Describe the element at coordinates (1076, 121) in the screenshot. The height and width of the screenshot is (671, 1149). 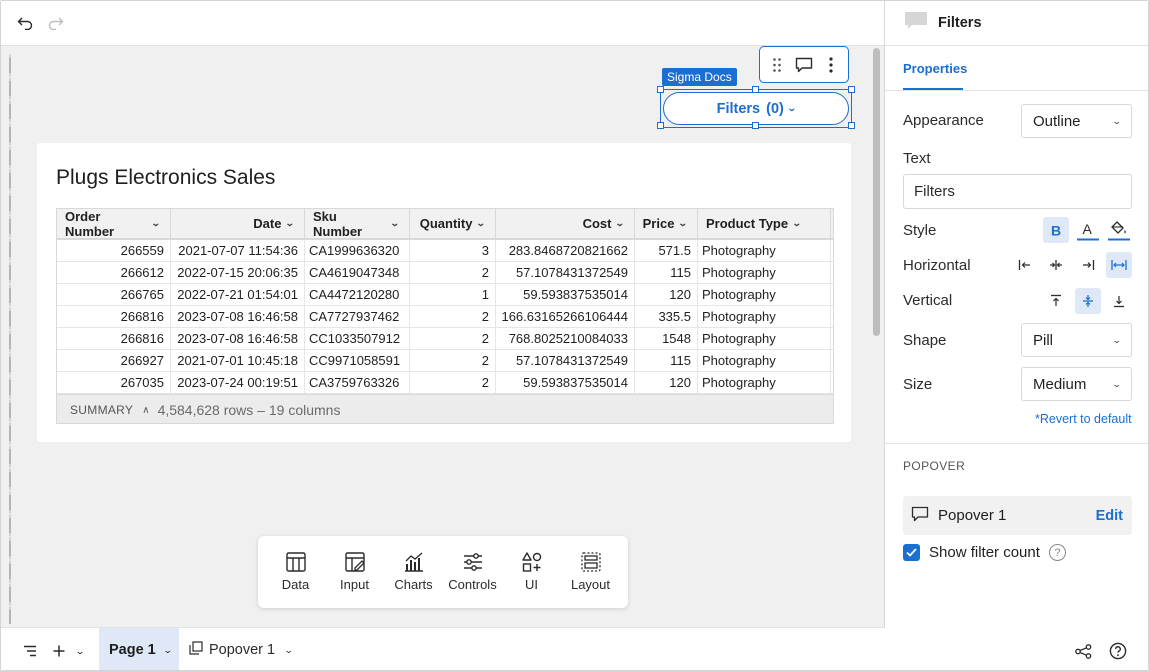
I see `appearance-select: Outline ⌄` at that location.